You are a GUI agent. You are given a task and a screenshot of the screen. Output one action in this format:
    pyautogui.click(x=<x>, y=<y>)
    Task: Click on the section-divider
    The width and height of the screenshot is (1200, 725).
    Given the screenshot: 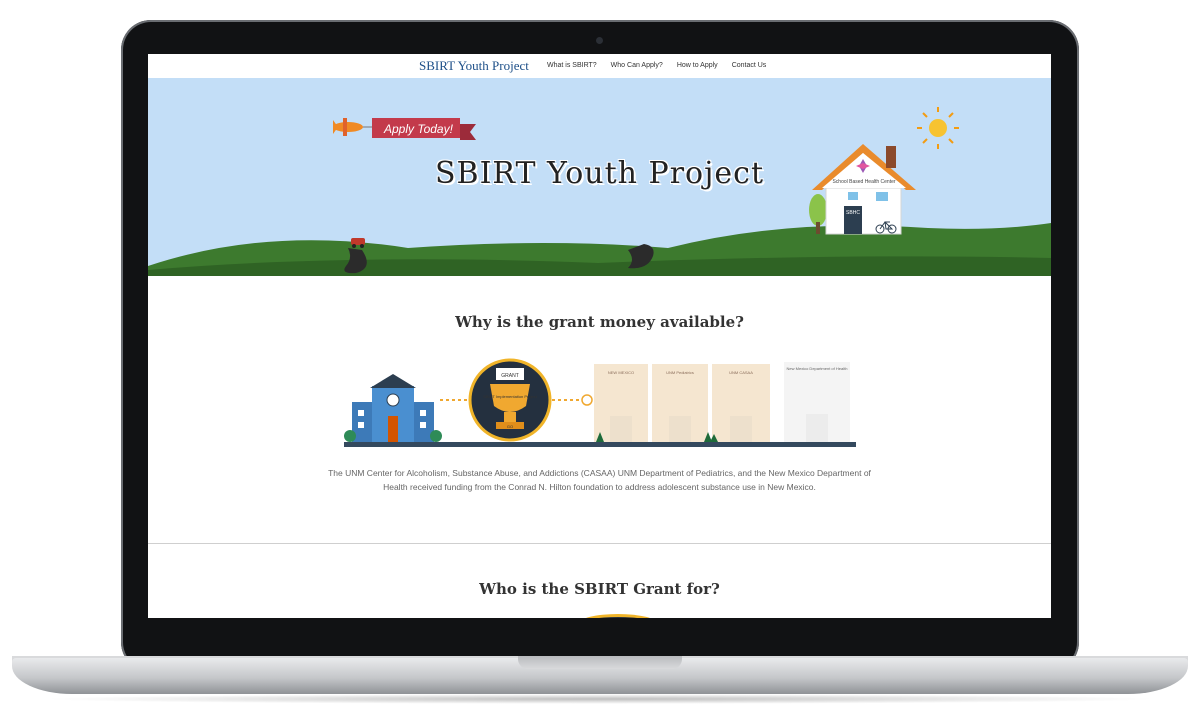 What is the action you would take?
    pyautogui.click(x=599, y=543)
    